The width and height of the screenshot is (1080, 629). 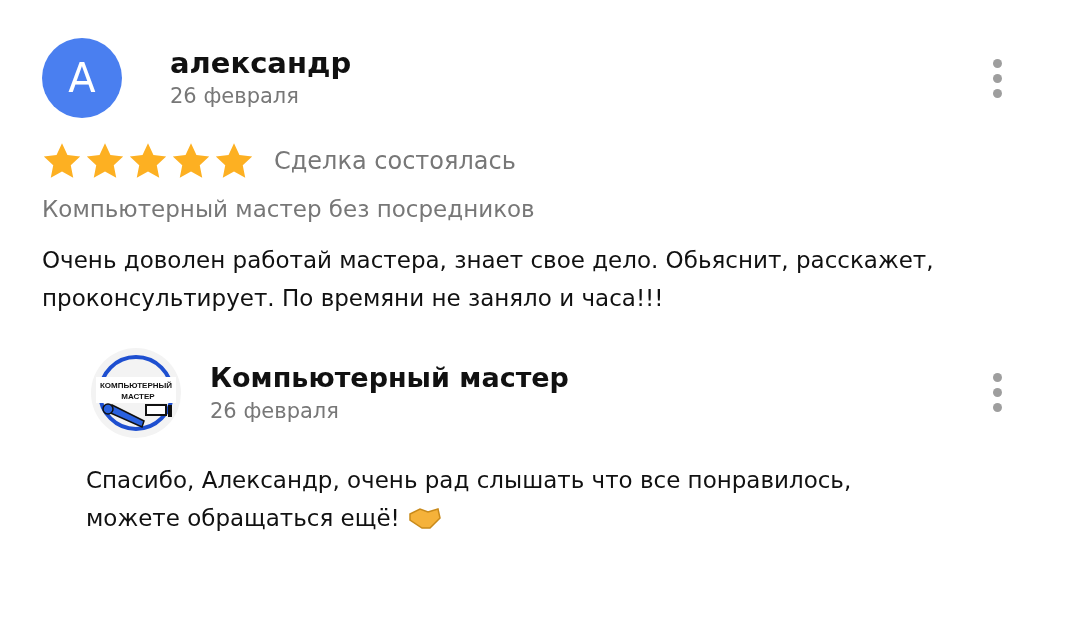 What do you see at coordinates (469, 499) in the screenshot?
I see `reply-text: Спасибо, Александр, очень рад слышать что все понравилось, можете обращаться ещё!` at bounding box center [469, 499].